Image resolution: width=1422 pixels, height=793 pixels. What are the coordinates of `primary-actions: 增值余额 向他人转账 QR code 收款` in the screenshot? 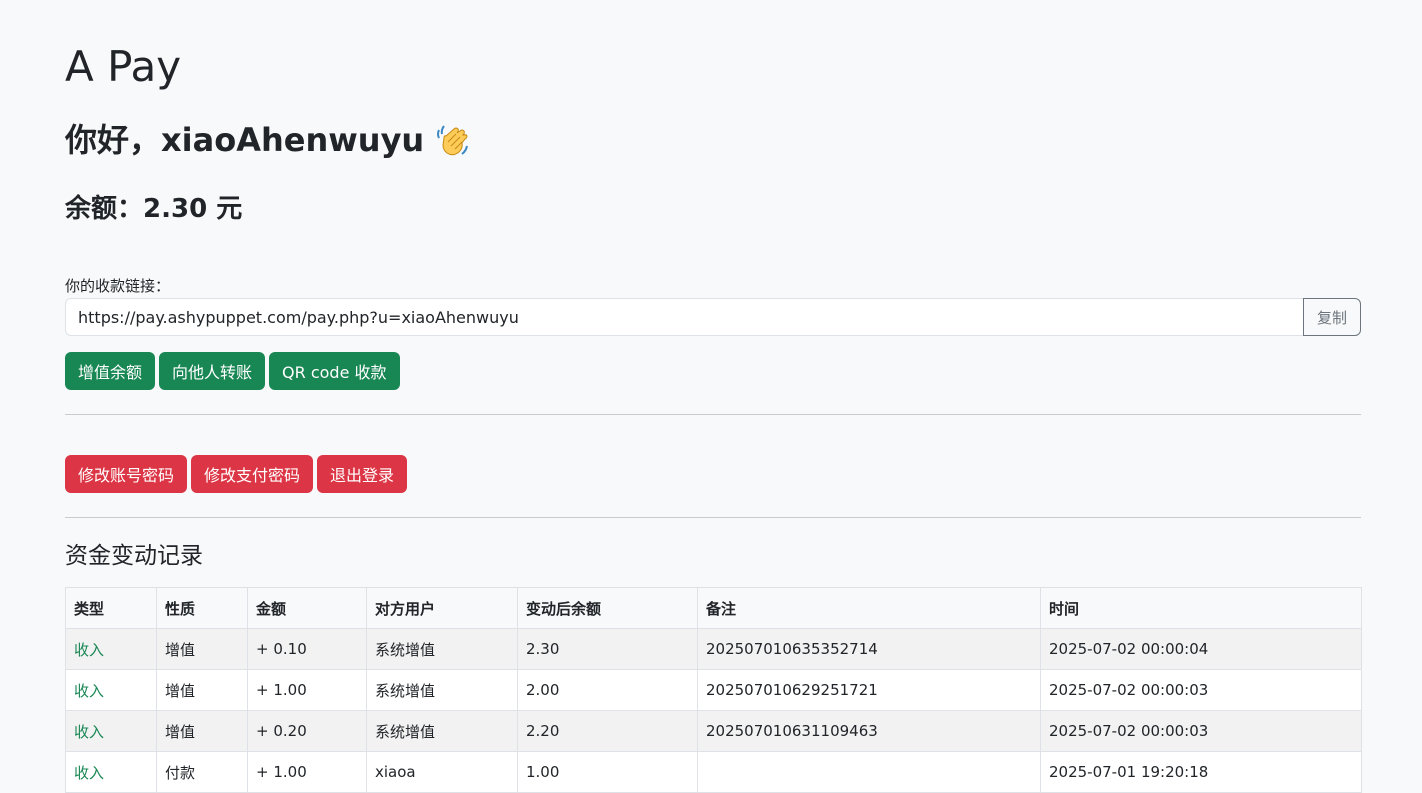 It's located at (232, 371).